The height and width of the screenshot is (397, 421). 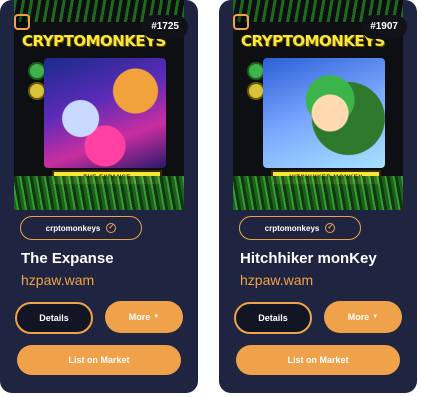 What do you see at coordinates (384, 27) in the screenshot?
I see `mint-number-badge: #1907` at bounding box center [384, 27].